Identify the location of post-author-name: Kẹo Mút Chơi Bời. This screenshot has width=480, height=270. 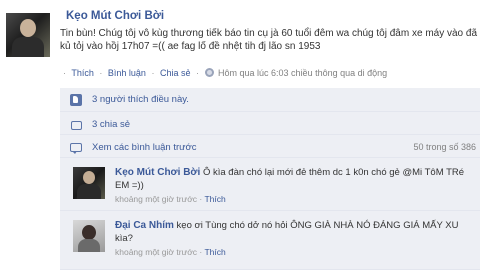
(115, 16).